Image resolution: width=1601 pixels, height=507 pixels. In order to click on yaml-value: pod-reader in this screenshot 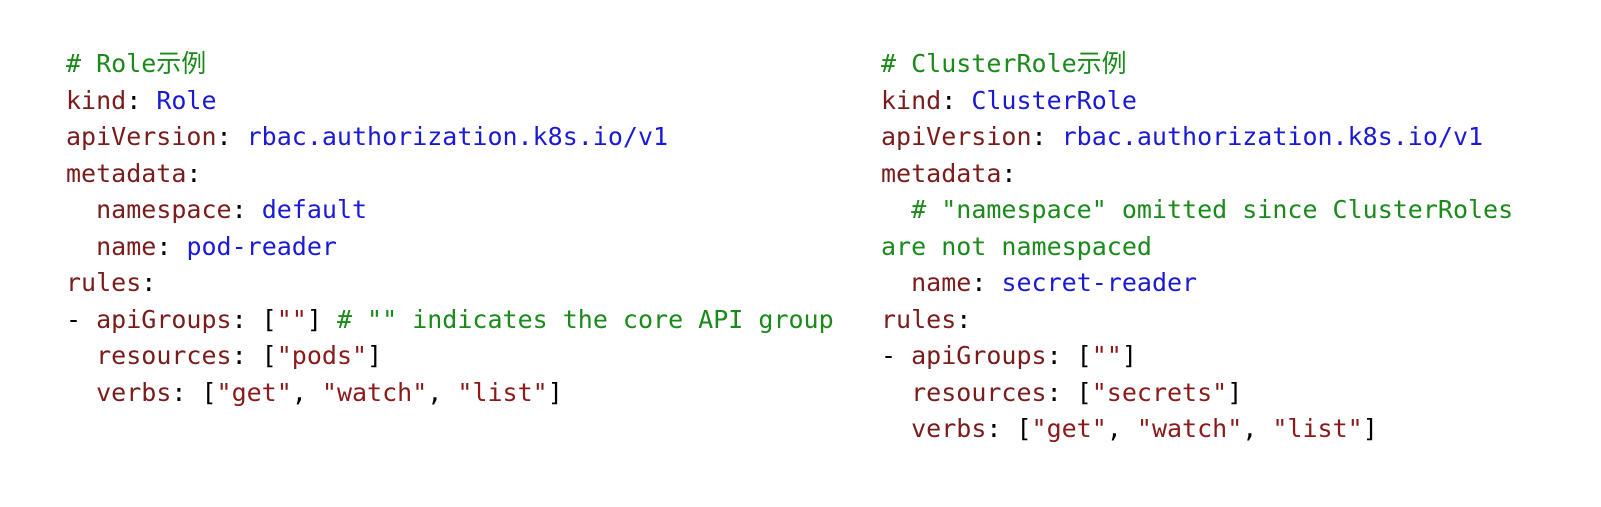, I will do `click(261, 246)`.